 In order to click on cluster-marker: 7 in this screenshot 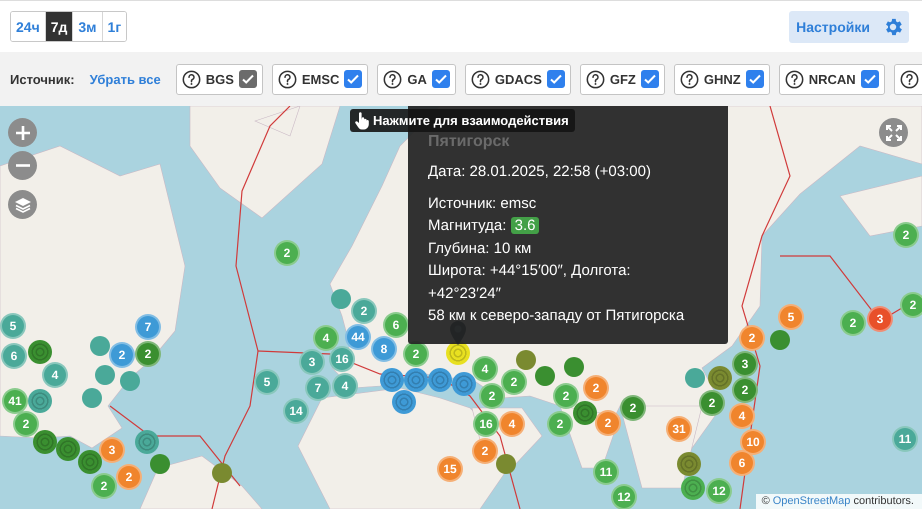, I will do `click(318, 388)`.